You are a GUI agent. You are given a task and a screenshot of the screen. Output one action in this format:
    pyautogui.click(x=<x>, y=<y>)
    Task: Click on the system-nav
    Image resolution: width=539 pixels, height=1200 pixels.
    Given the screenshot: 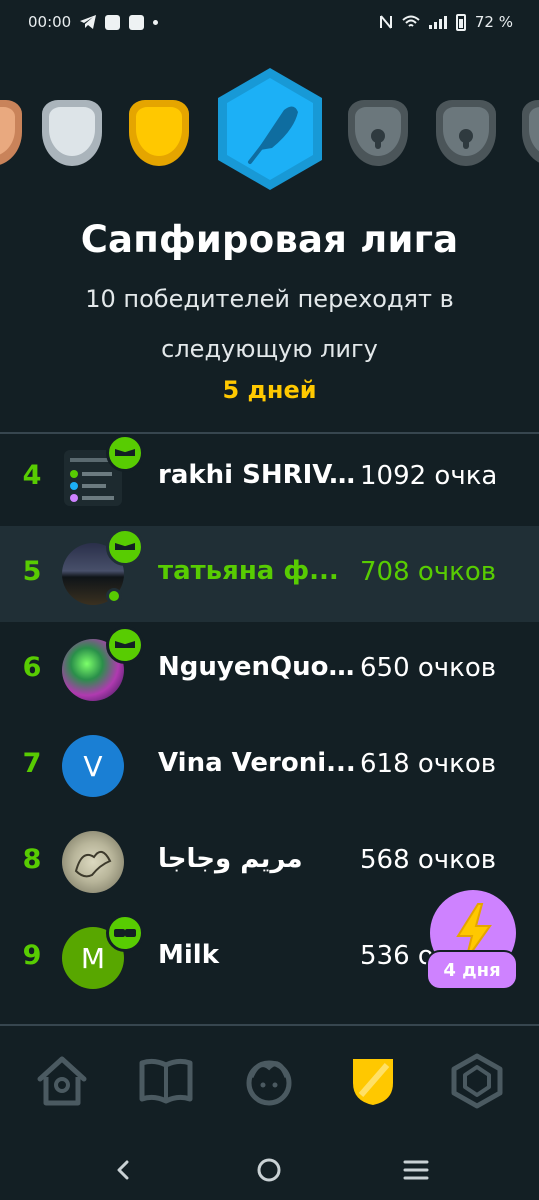 What is the action you would take?
    pyautogui.click(x=269, y=1170)
    